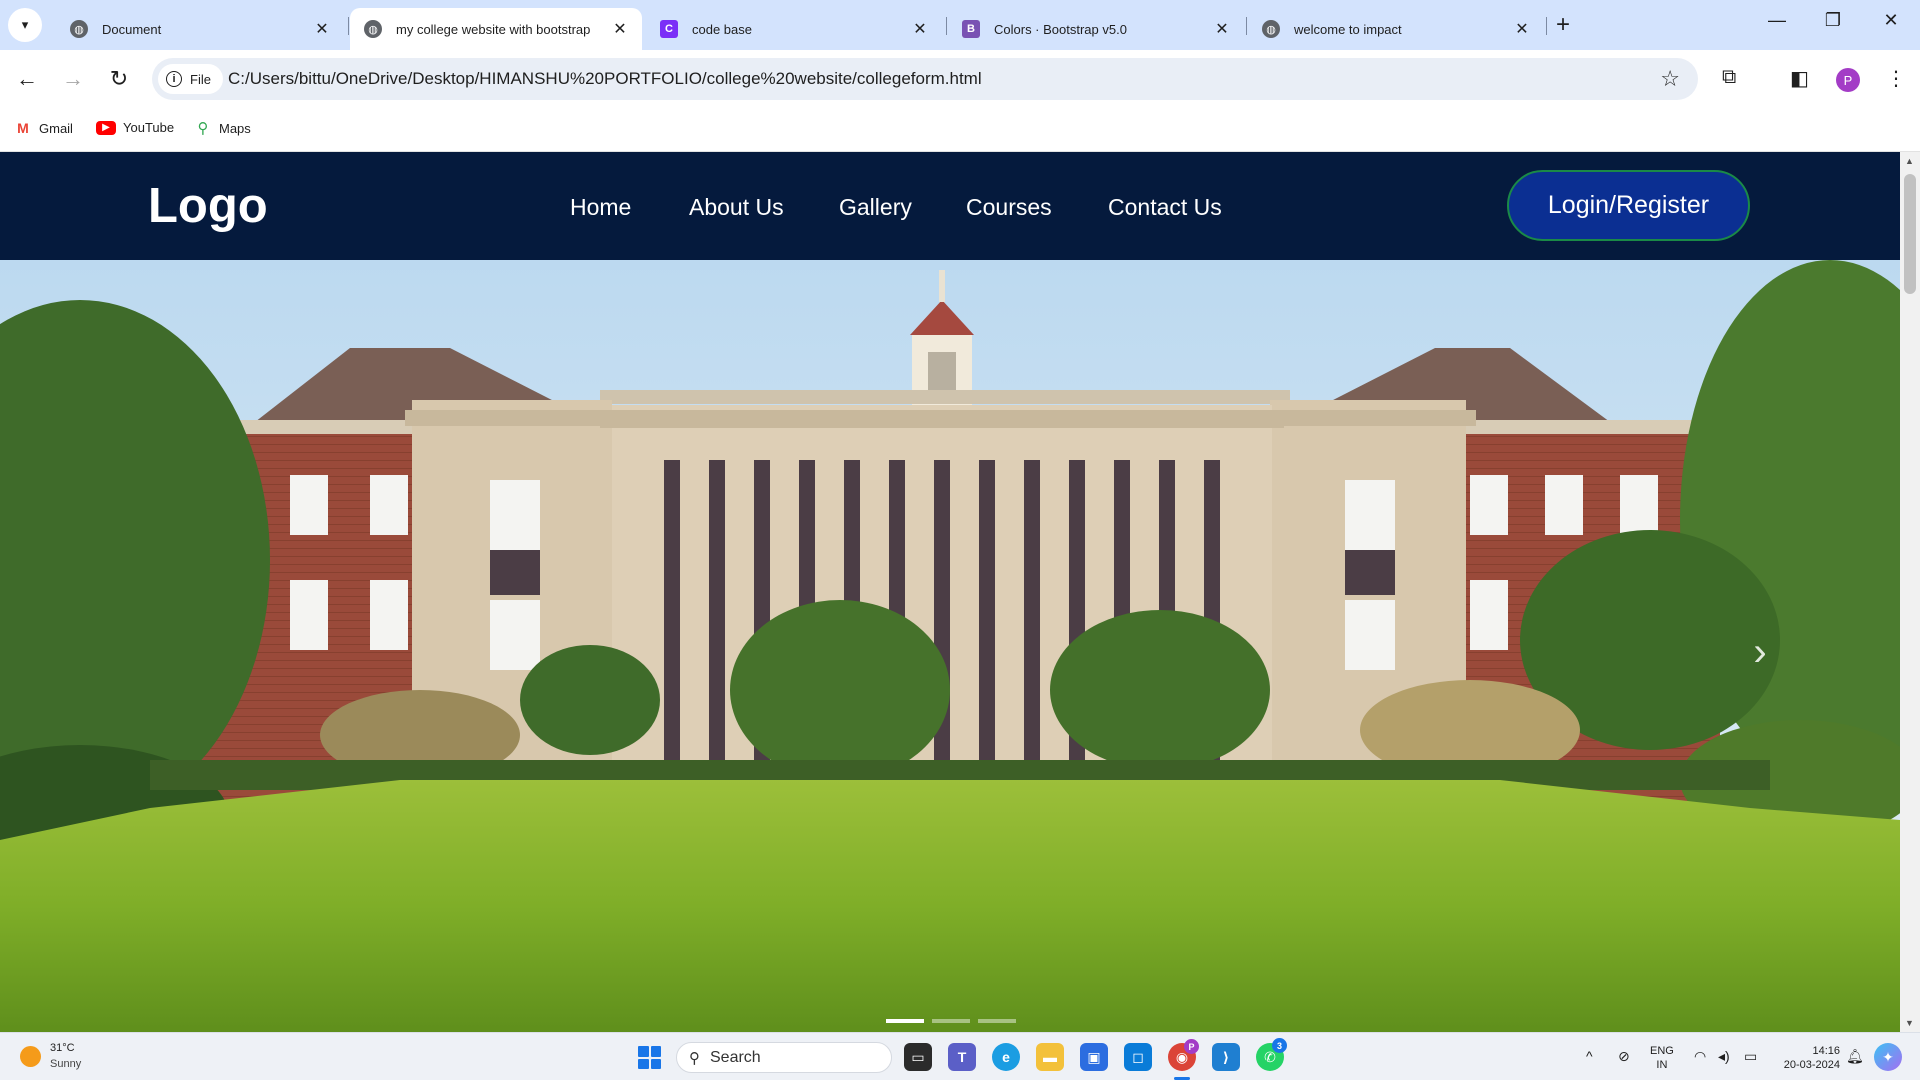 Image resolution: width=1920 pixels, height=1080 pixels. Describe the element at coordinates (1670, 79) in the screenshot. I see `bookmark-star-icon: ☆` at that location.